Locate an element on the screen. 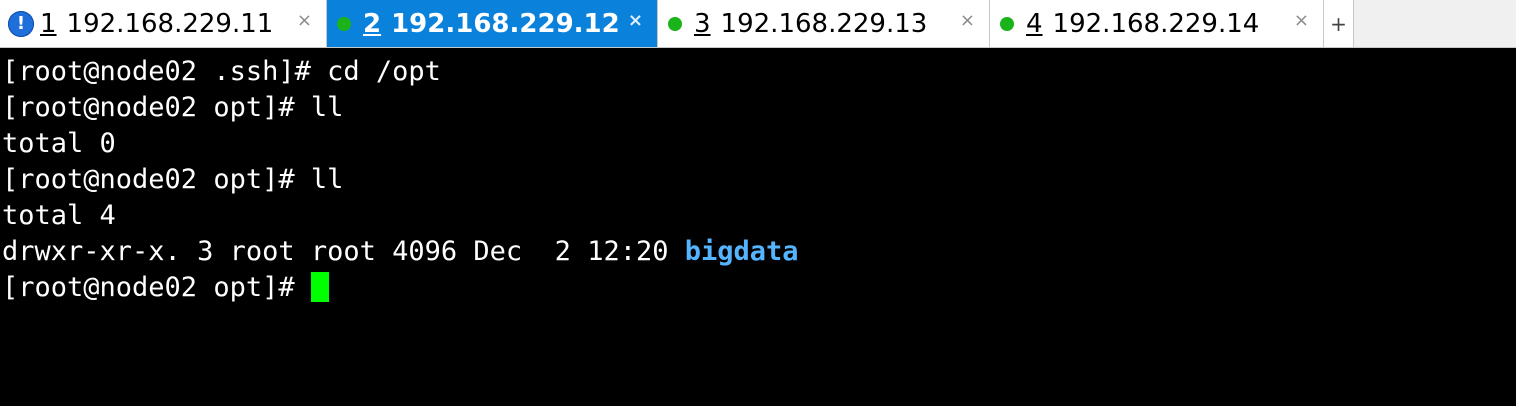  tab-title: 192.168.229.11 is located at coordinates (170, 23).